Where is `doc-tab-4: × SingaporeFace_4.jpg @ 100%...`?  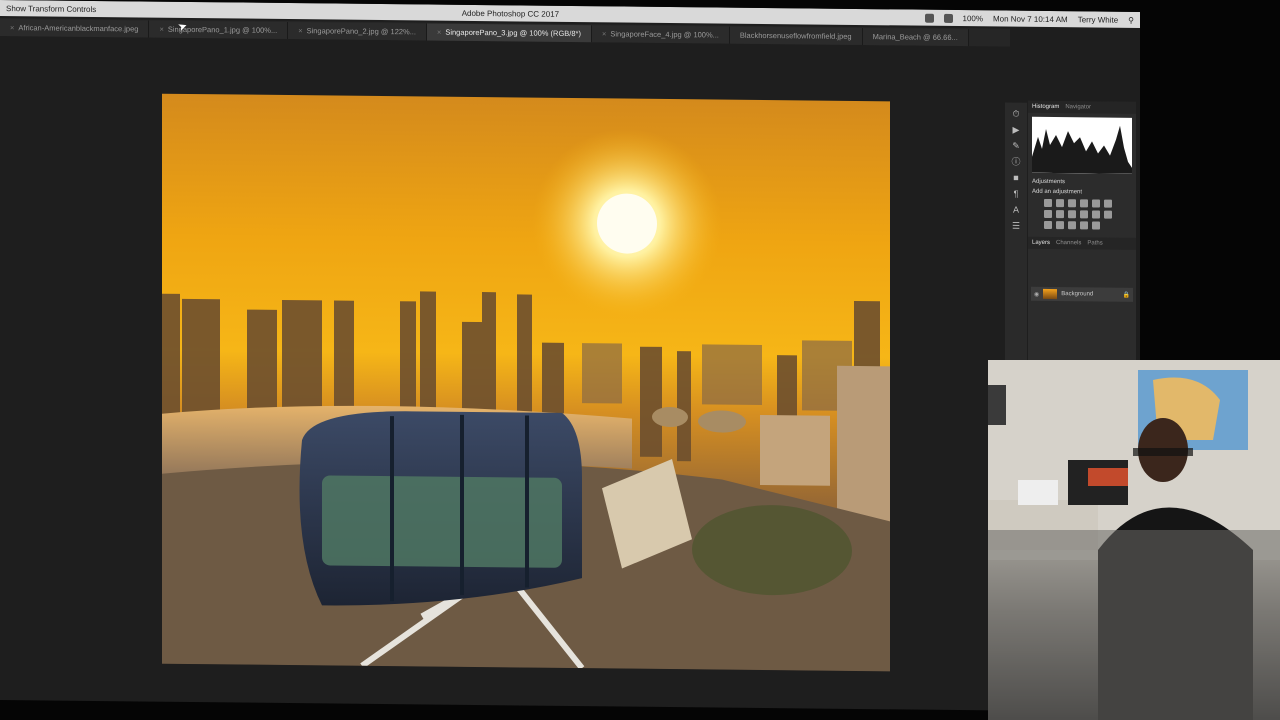 doc-tab-4: × SingaporeFace_4.jpg @ 100%... is located at coordinates (660, 34).